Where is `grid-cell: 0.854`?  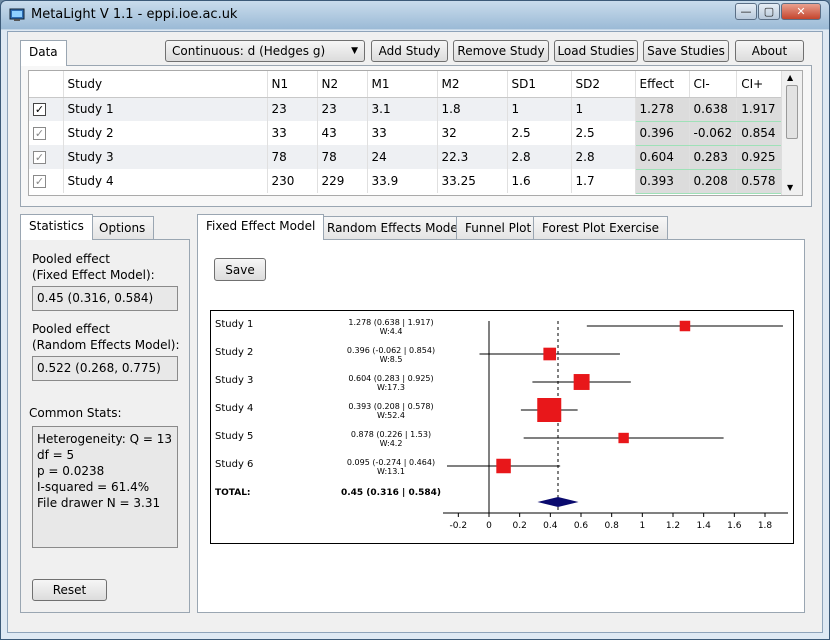 grid-cell: 0.854 is located at coordinates (759, 133).